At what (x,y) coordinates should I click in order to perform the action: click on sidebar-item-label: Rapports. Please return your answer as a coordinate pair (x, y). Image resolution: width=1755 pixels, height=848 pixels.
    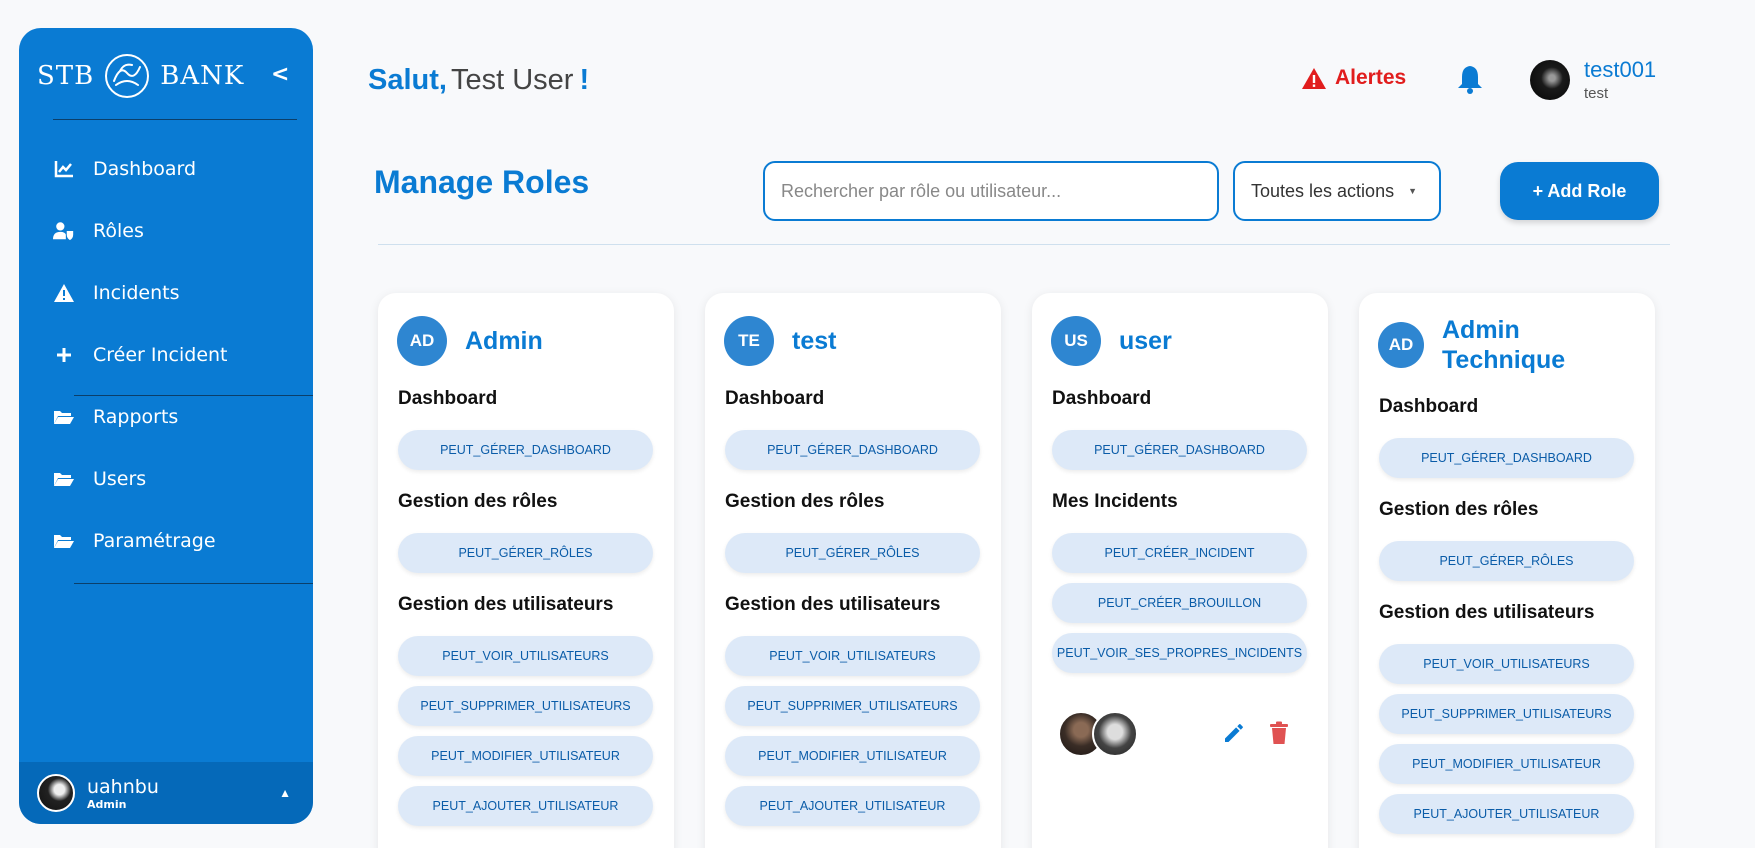
    Looking at the image, I should click on (136, 417).